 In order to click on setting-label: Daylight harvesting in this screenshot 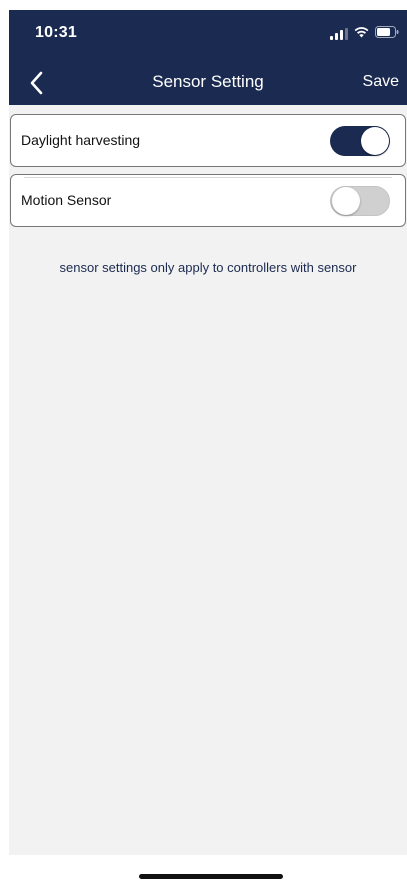, I will do `click(81, 140)`.